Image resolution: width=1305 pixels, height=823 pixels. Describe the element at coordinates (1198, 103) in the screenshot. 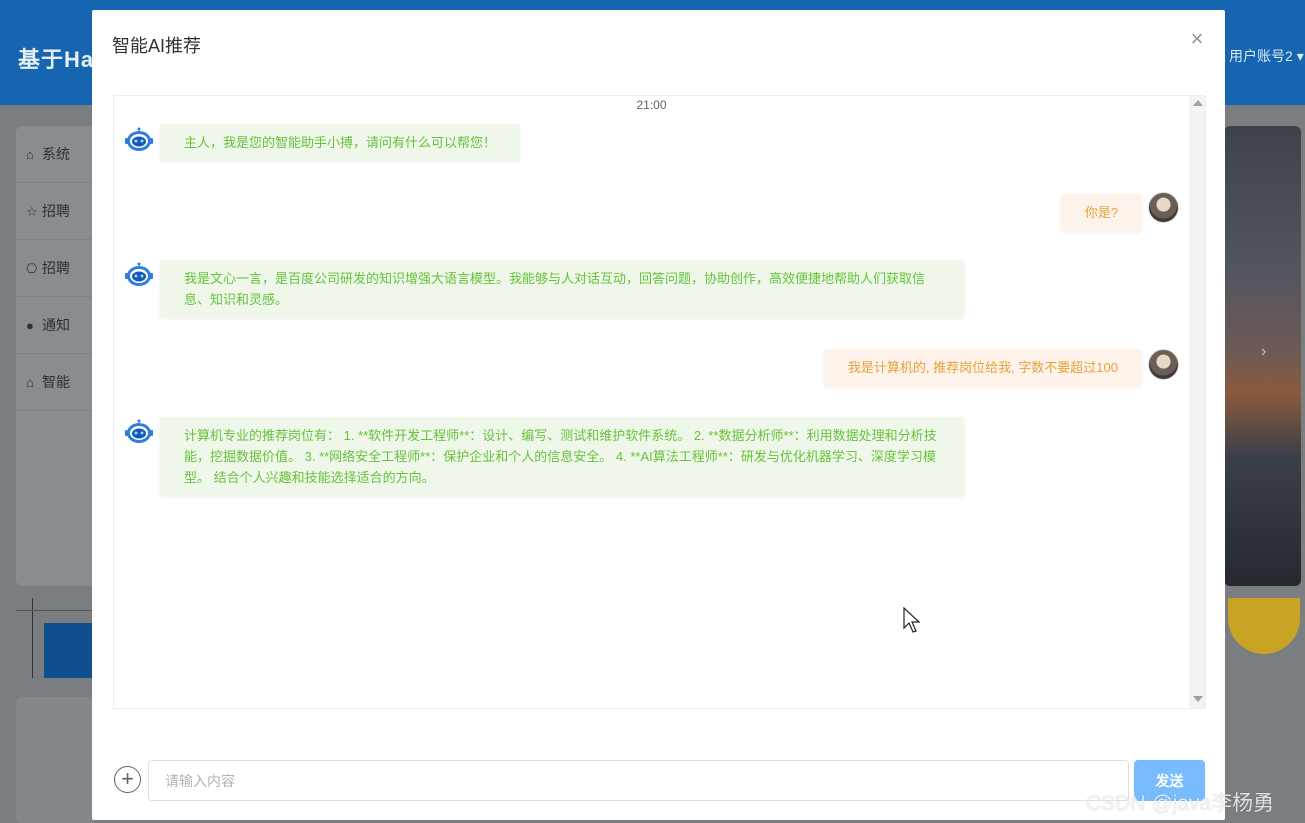

I see `scroll-up-icon` at that location.